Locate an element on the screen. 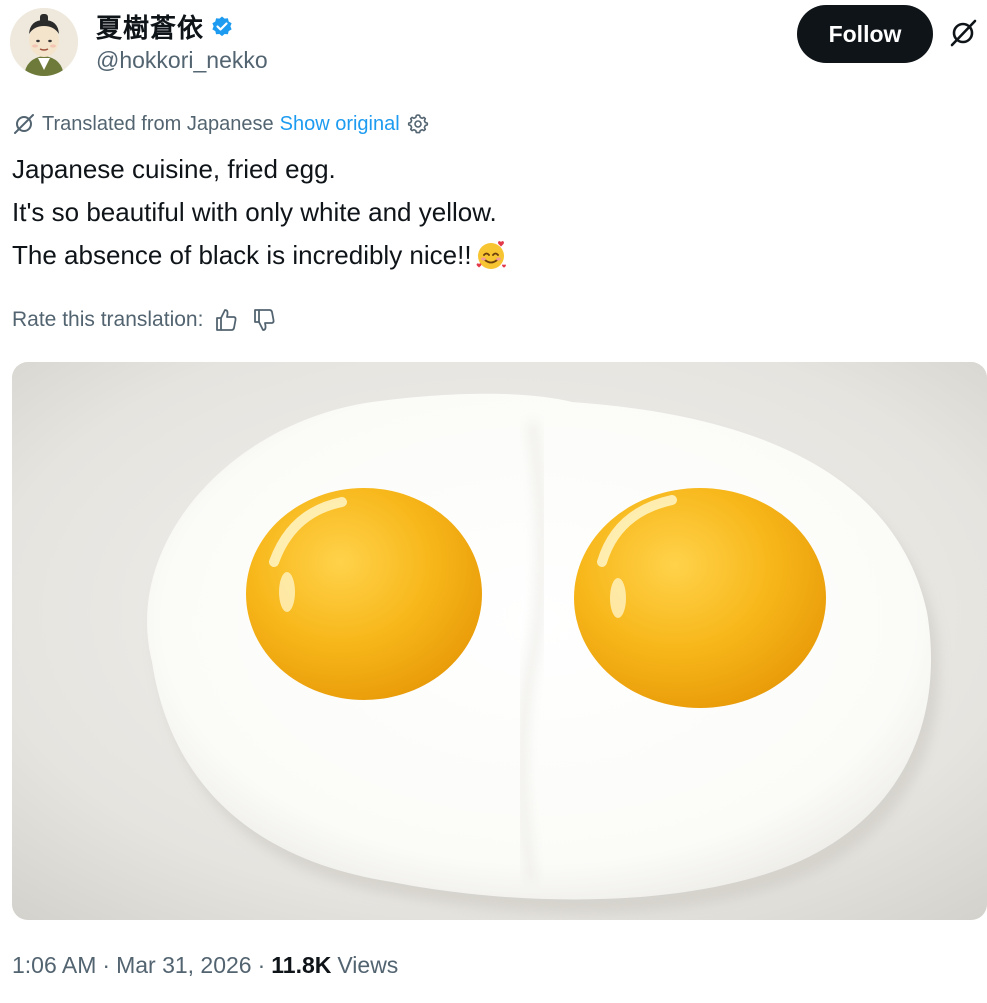  grok-icon is located at coordinates (963, 33).